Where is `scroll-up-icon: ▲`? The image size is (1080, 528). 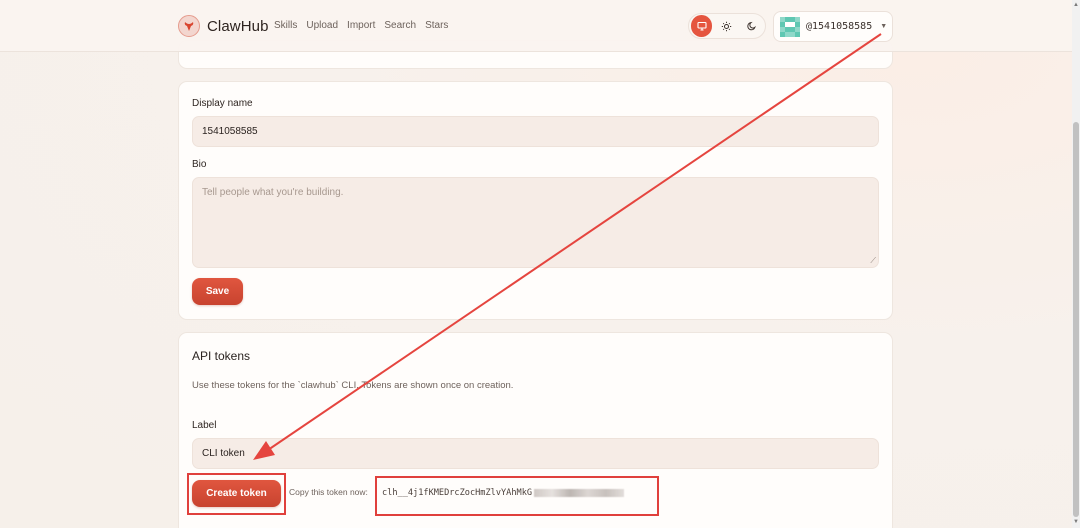 scroll-up-icon: ▲ is located at coordinates (1076, 5).